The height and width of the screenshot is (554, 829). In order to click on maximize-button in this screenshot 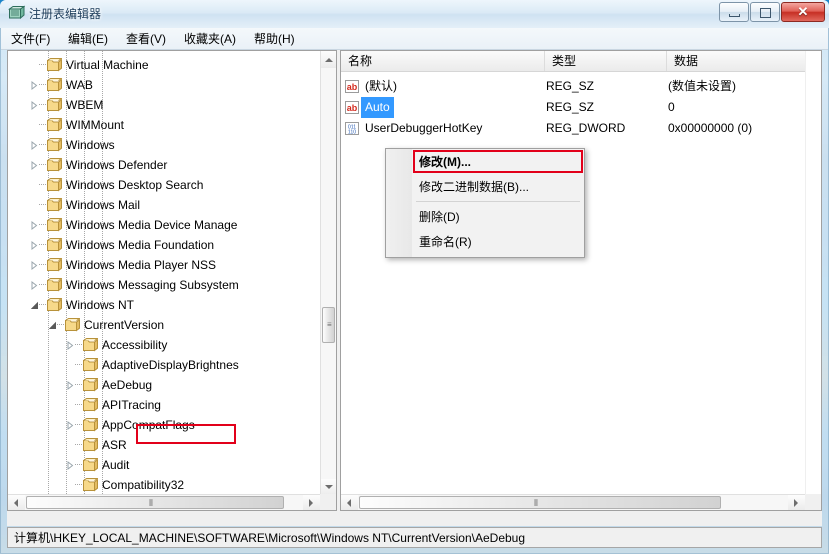, I will do `click(765, 12)`.